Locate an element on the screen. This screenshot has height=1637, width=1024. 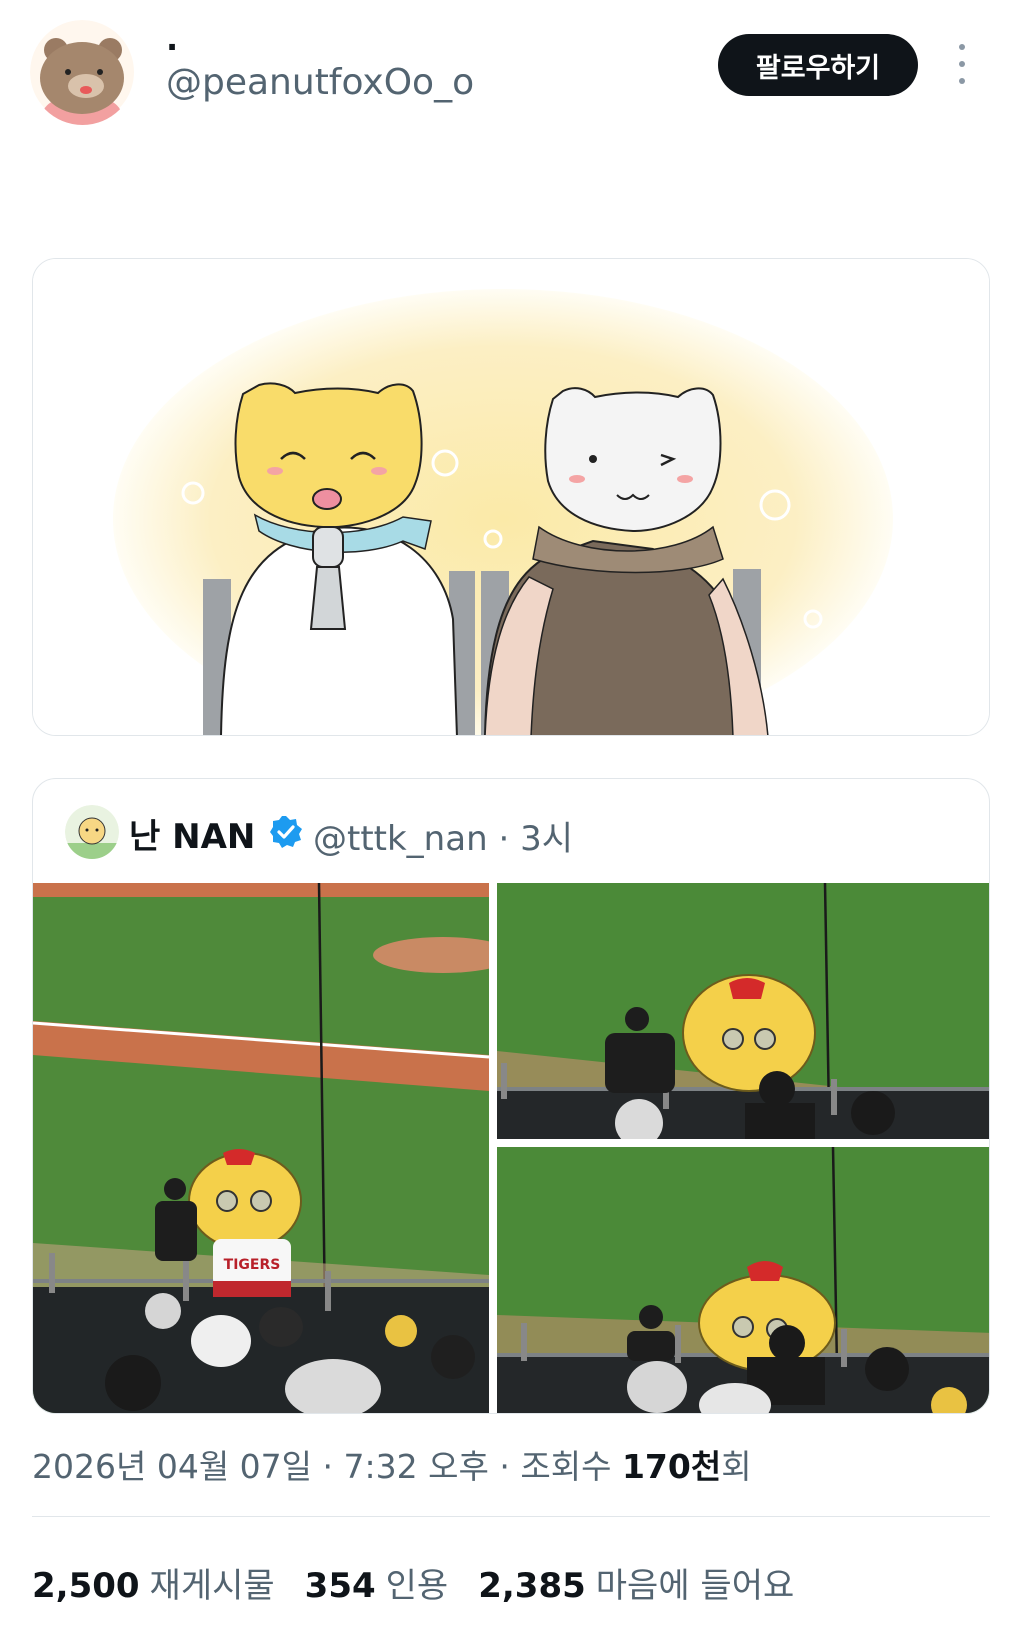
tweet-time: 7:32 오후 is located at coordinates (416, 1466).